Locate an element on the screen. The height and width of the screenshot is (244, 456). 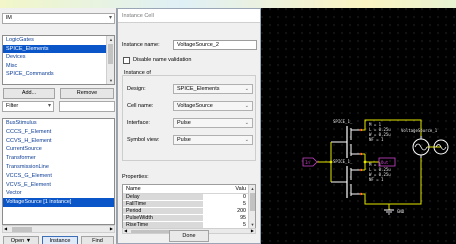
element-hscrollbar: ◀ ▶ is located at coordinates (58, 229).